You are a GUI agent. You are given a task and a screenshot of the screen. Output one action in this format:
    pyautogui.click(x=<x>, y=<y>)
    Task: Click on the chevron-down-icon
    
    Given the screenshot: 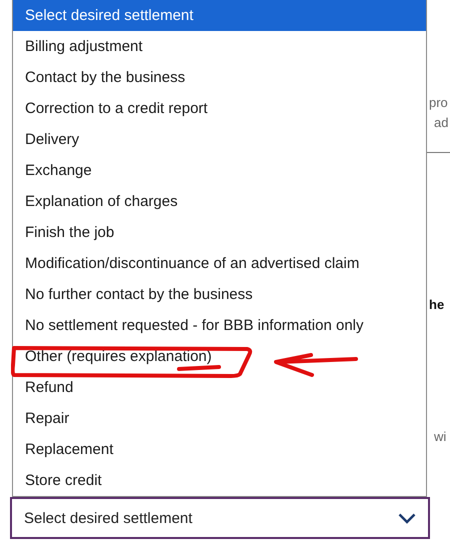 What is the action you would take?
    pyautogui.click(x=407, y=518)
    